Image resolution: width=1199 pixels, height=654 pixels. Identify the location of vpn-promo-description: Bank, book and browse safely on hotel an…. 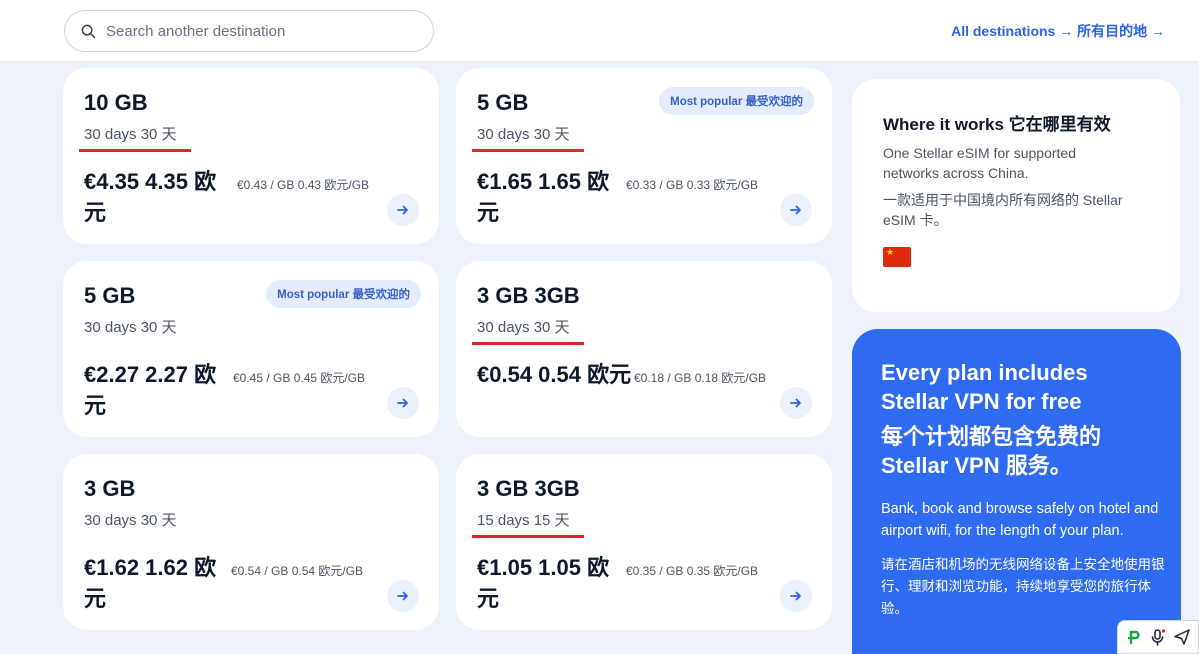
(1020, 520).